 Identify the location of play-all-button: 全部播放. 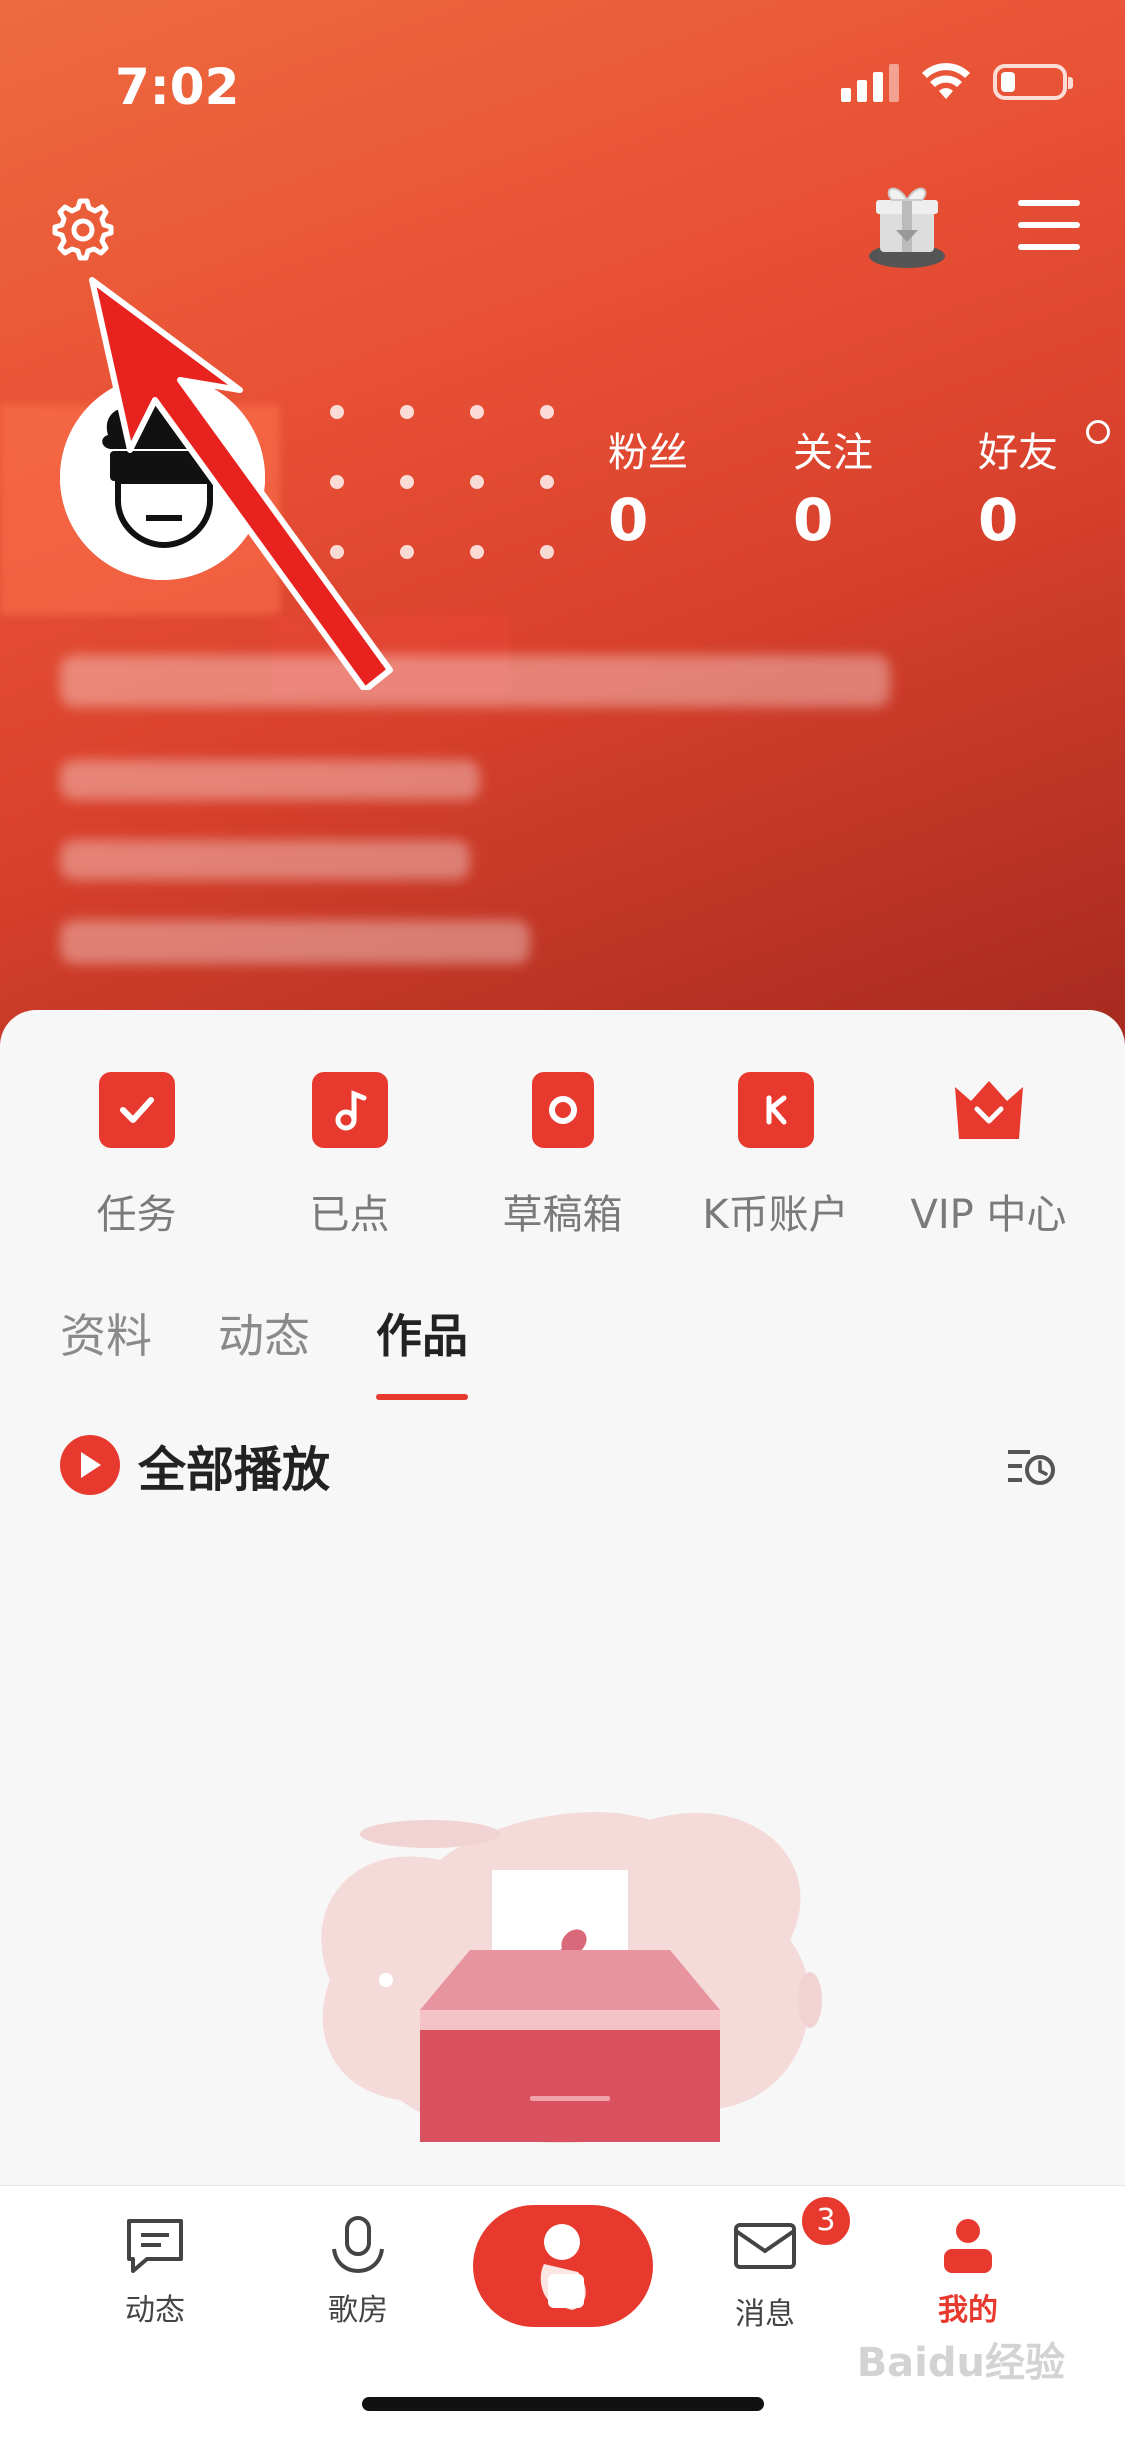
(195, 1465).